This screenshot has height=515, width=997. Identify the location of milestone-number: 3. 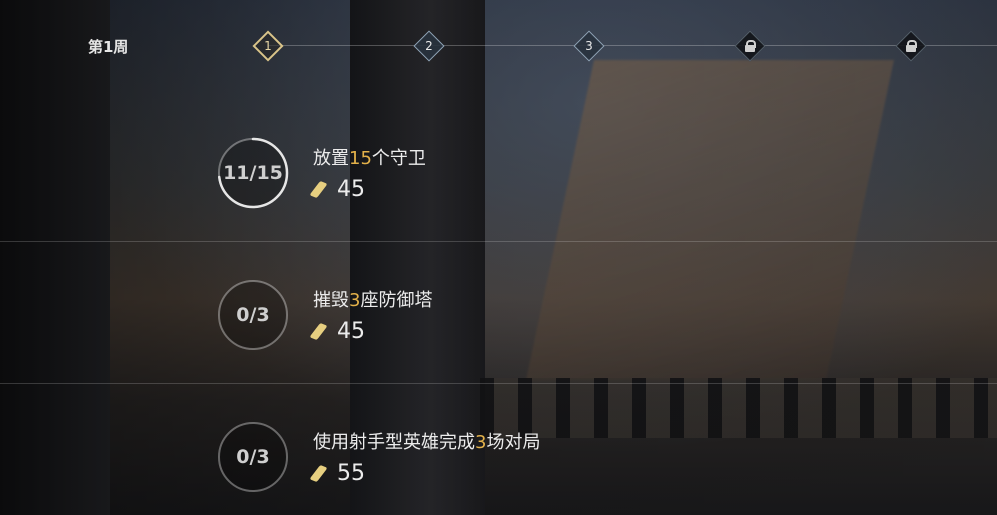
(589, 46).